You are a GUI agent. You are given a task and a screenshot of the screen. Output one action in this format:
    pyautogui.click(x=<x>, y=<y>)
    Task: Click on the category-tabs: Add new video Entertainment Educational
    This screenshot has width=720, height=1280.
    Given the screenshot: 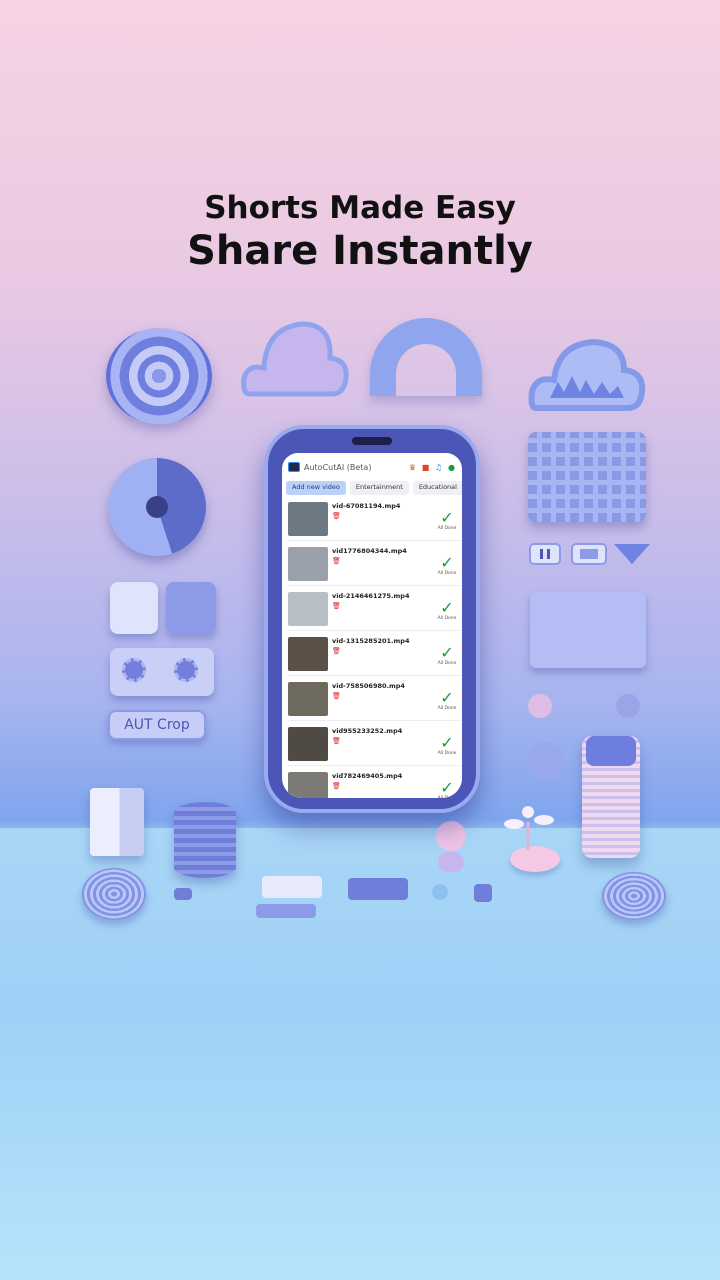 What is the action you would take?
    pyautogui.click(x=372, y=488)
    